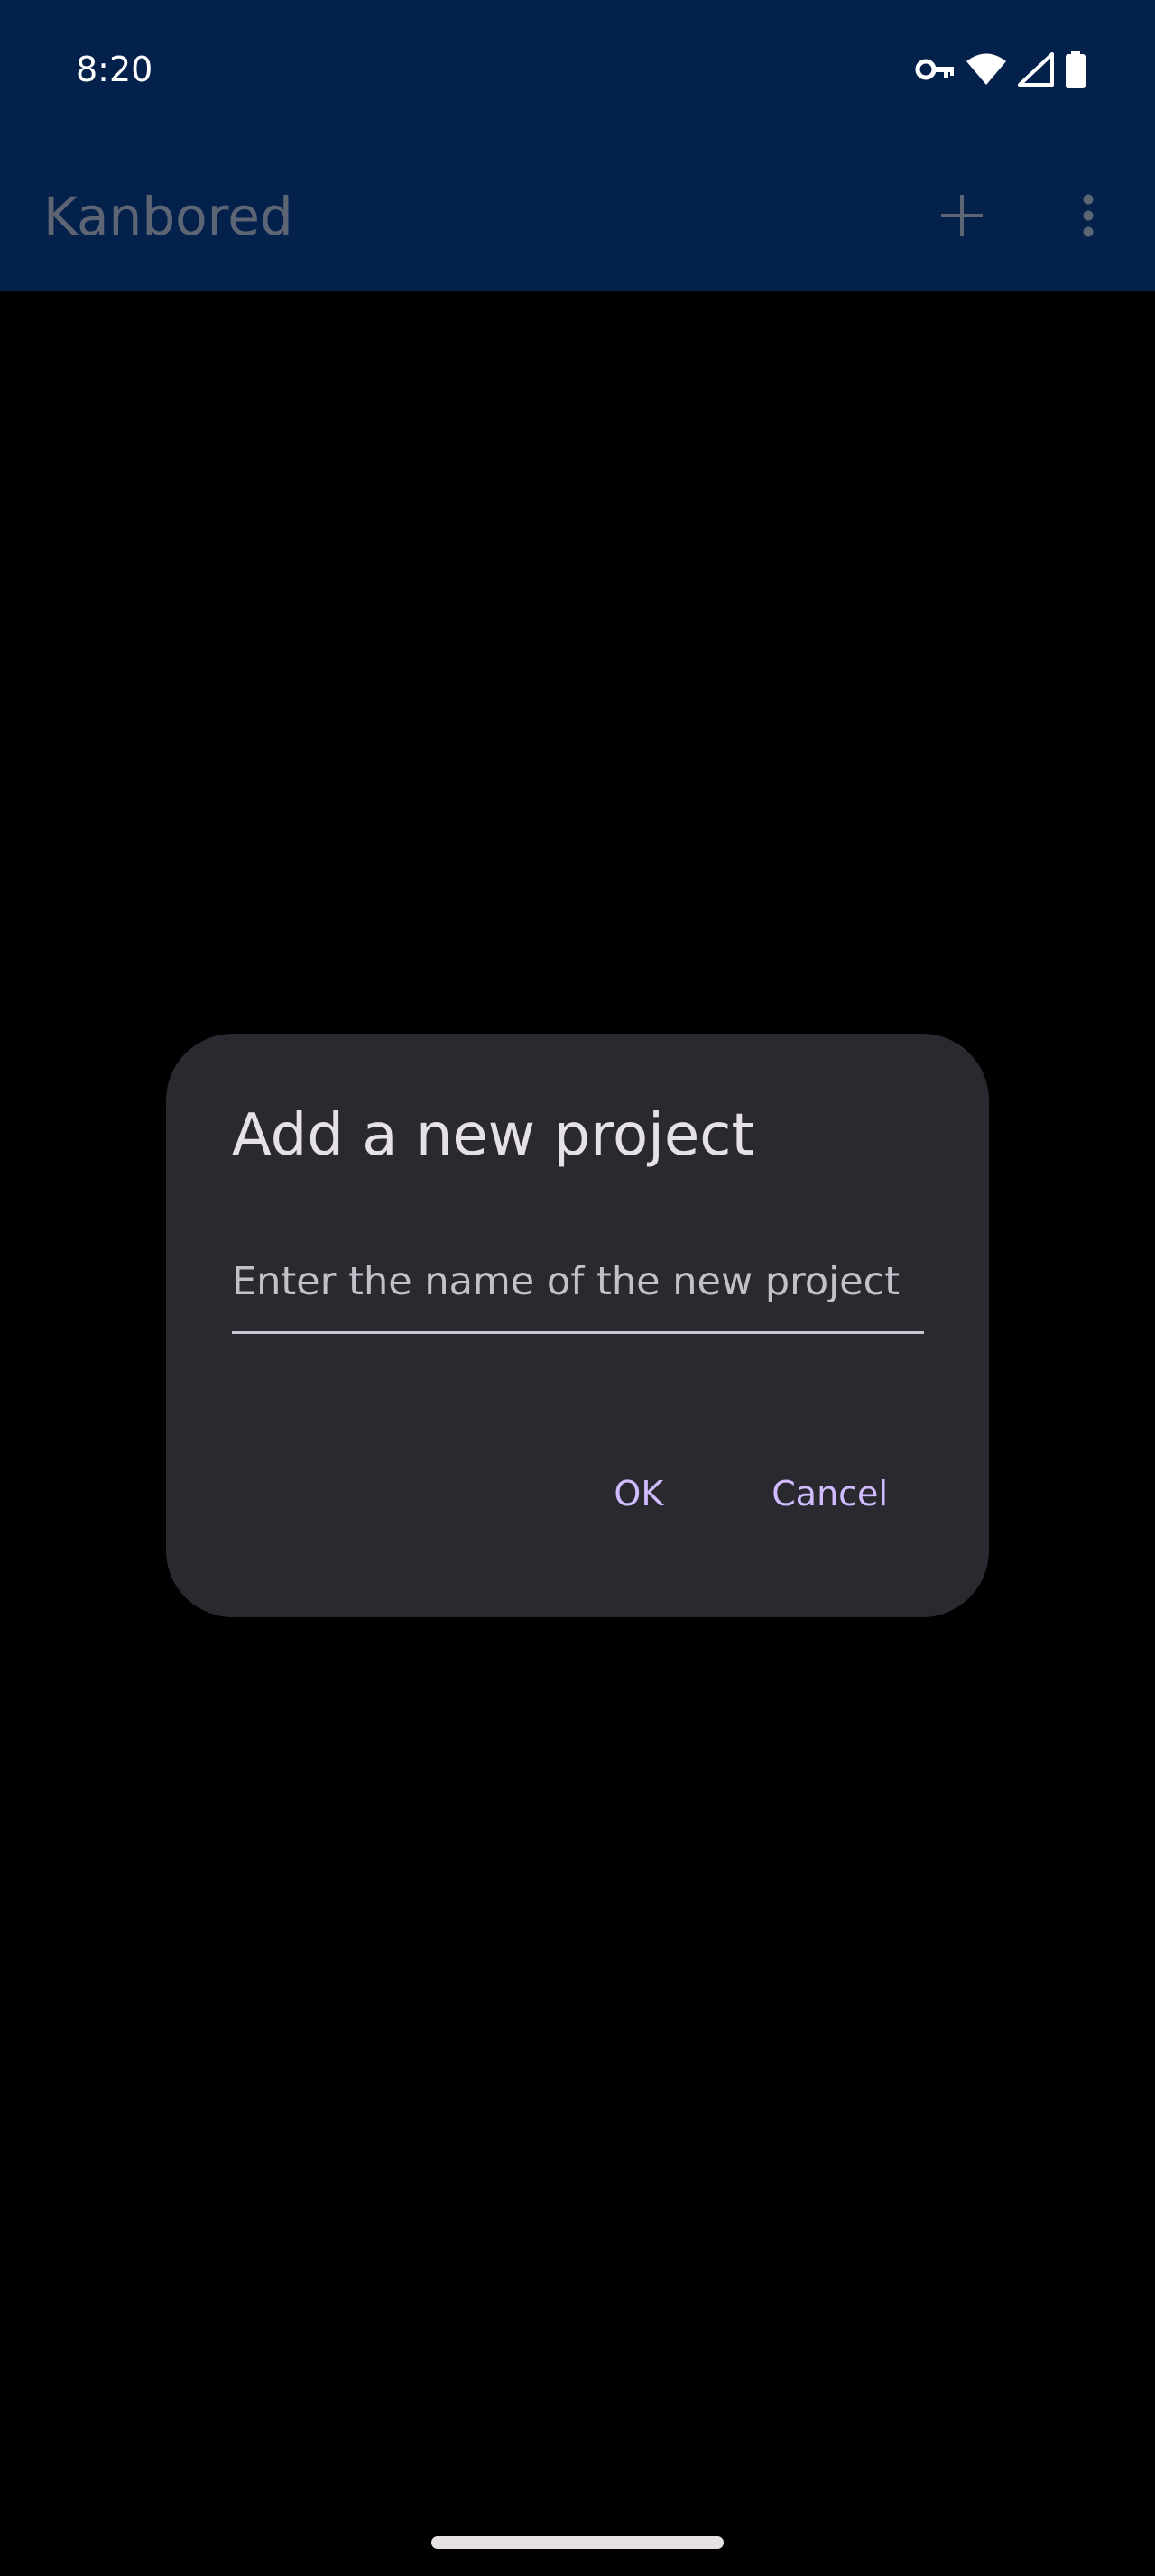 The height and width of the screenshot is (2576, 1155). I want to click on project-name-input, so click(578, 1291).